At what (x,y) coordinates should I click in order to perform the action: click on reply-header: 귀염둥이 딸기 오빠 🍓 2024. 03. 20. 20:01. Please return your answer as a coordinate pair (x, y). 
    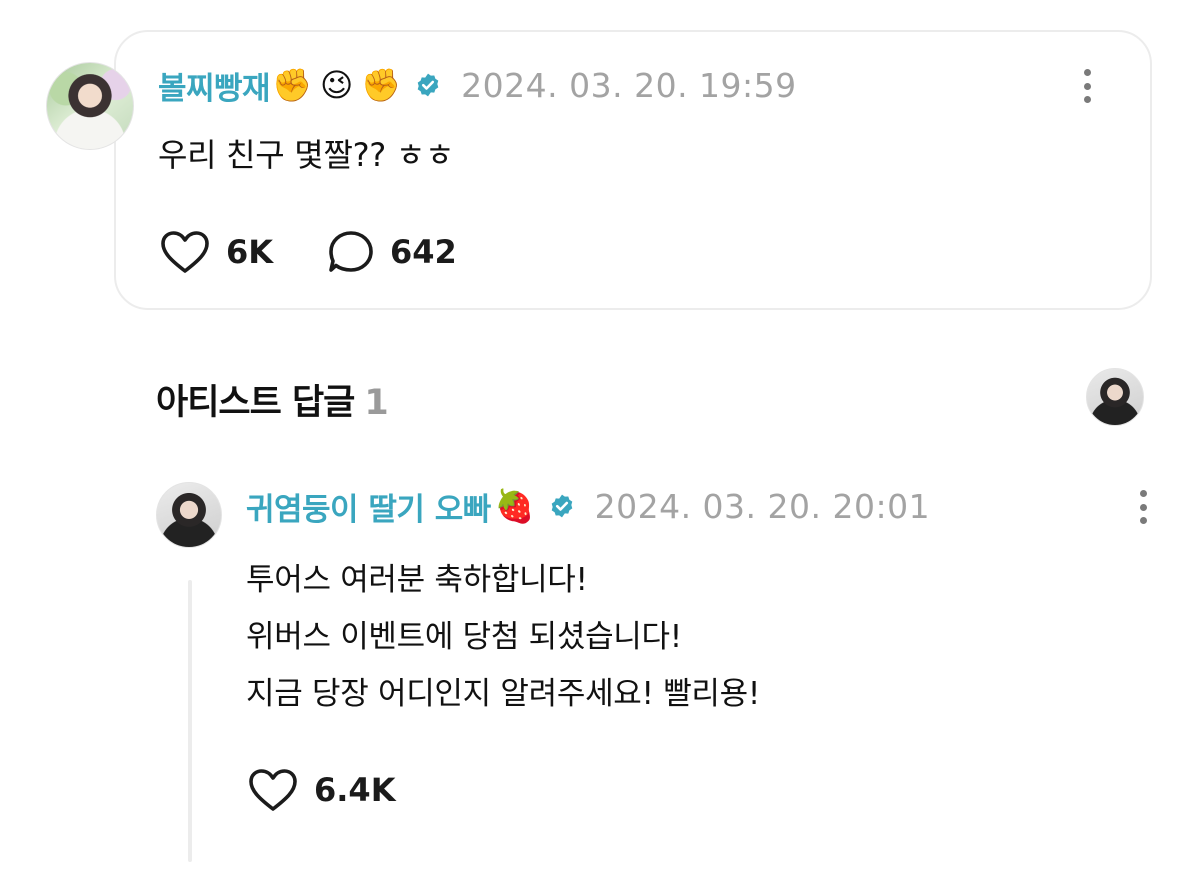
    Looking at the image, I should click on (588, 506).